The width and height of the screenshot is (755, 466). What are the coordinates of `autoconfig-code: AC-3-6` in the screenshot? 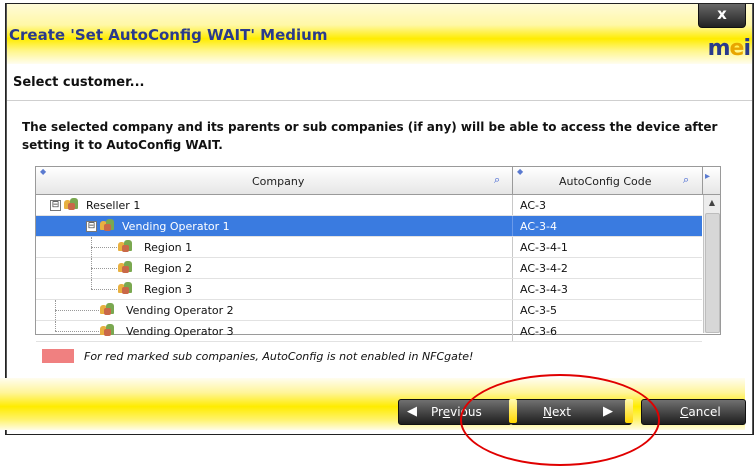 It's located at (538, 331).